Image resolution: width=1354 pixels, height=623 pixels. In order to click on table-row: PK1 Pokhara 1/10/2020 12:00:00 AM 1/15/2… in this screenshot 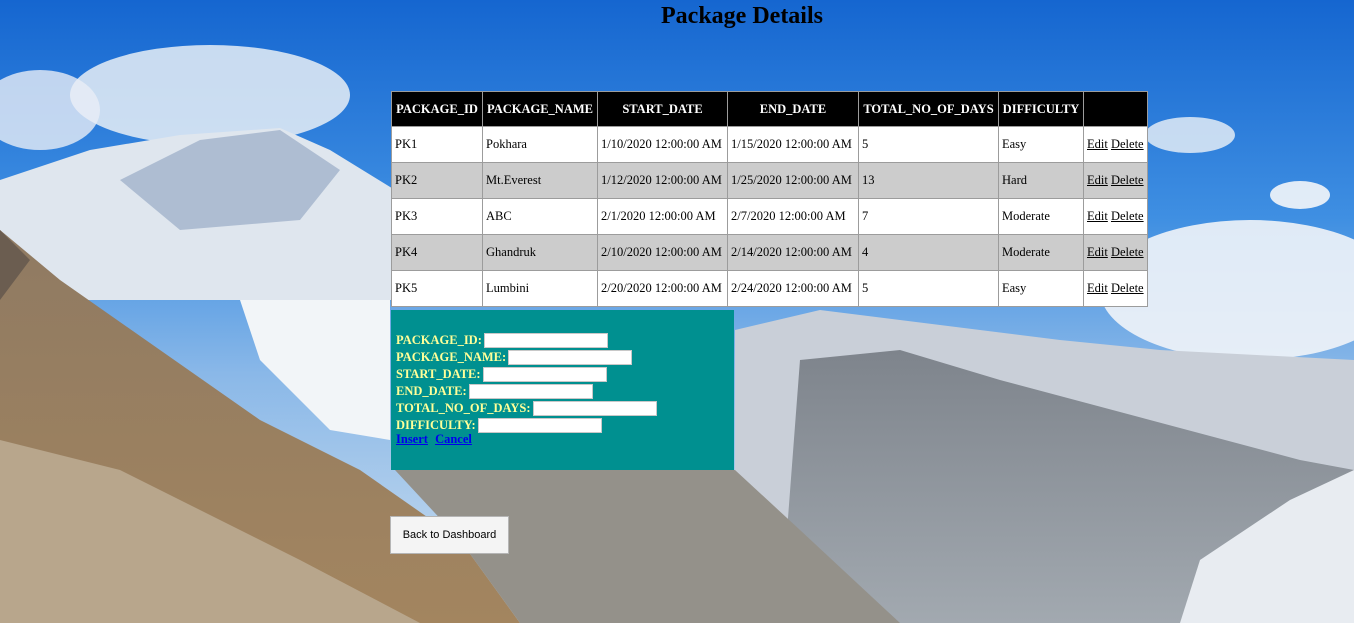, I will do `click(769, 144)`.